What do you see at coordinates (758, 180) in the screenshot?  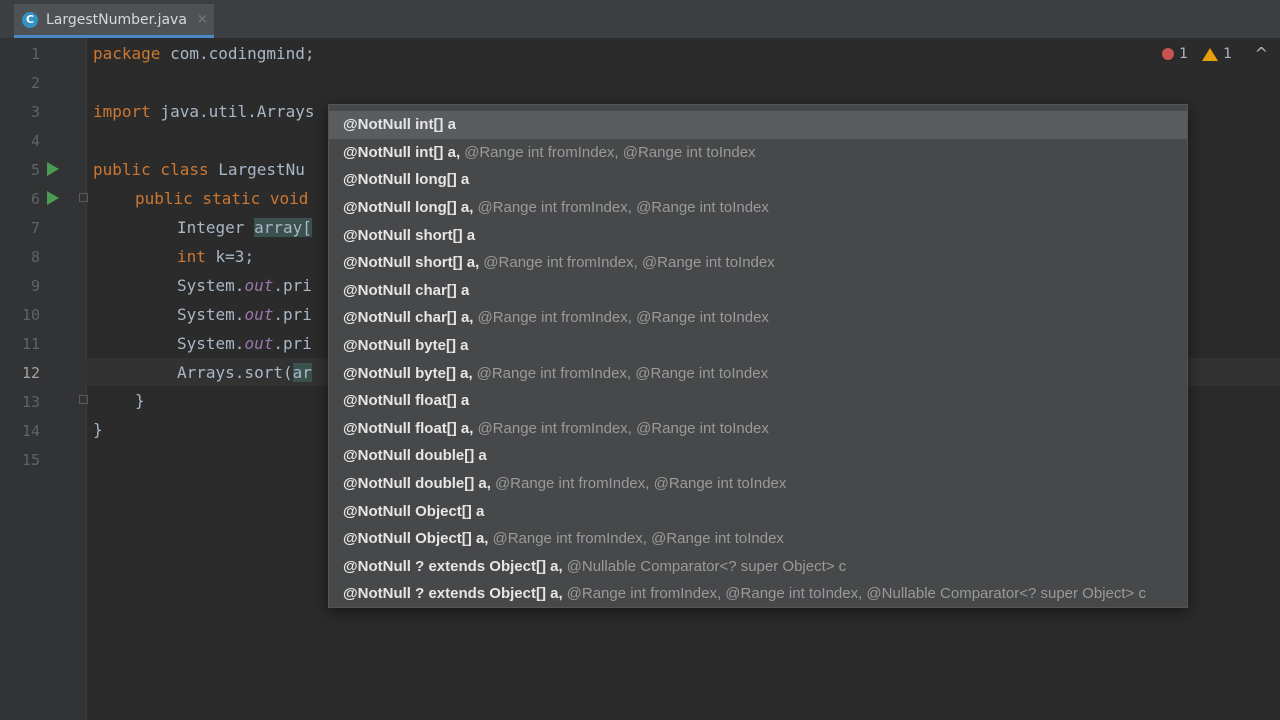 I see `completion-item: @NotNull long[] a` at bounding box center [758, 180].